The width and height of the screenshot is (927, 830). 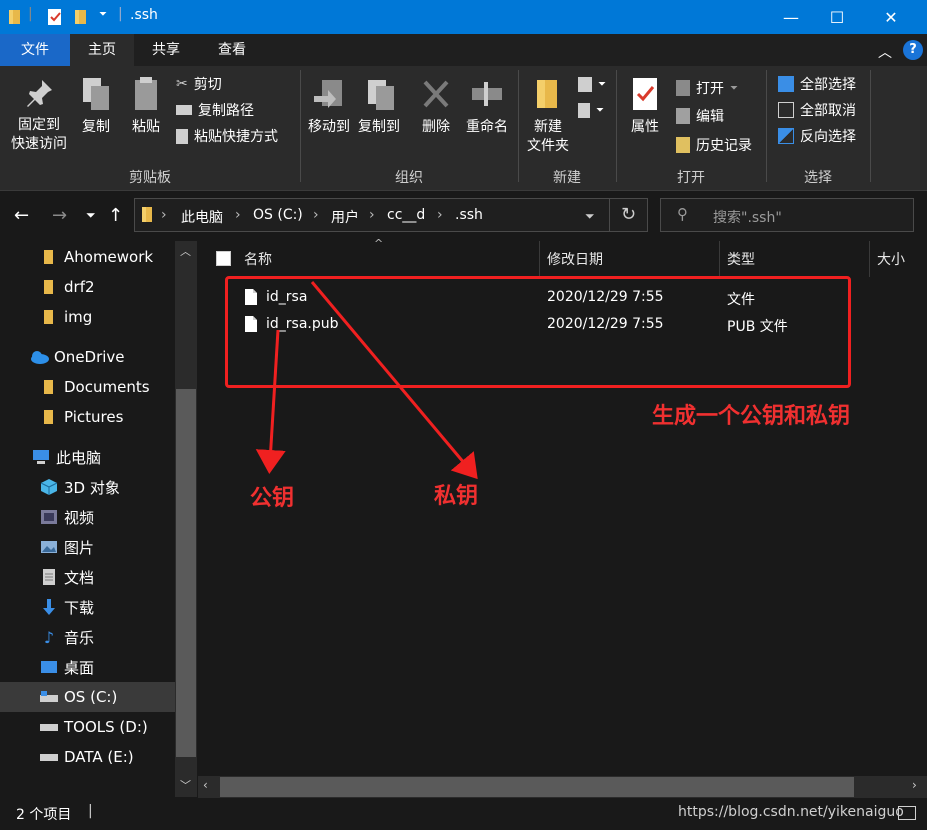 What do you see at coordinates (270, 401) in the screenshot?
I see `arrow-to-public-key` at bounding box center [270, 401].